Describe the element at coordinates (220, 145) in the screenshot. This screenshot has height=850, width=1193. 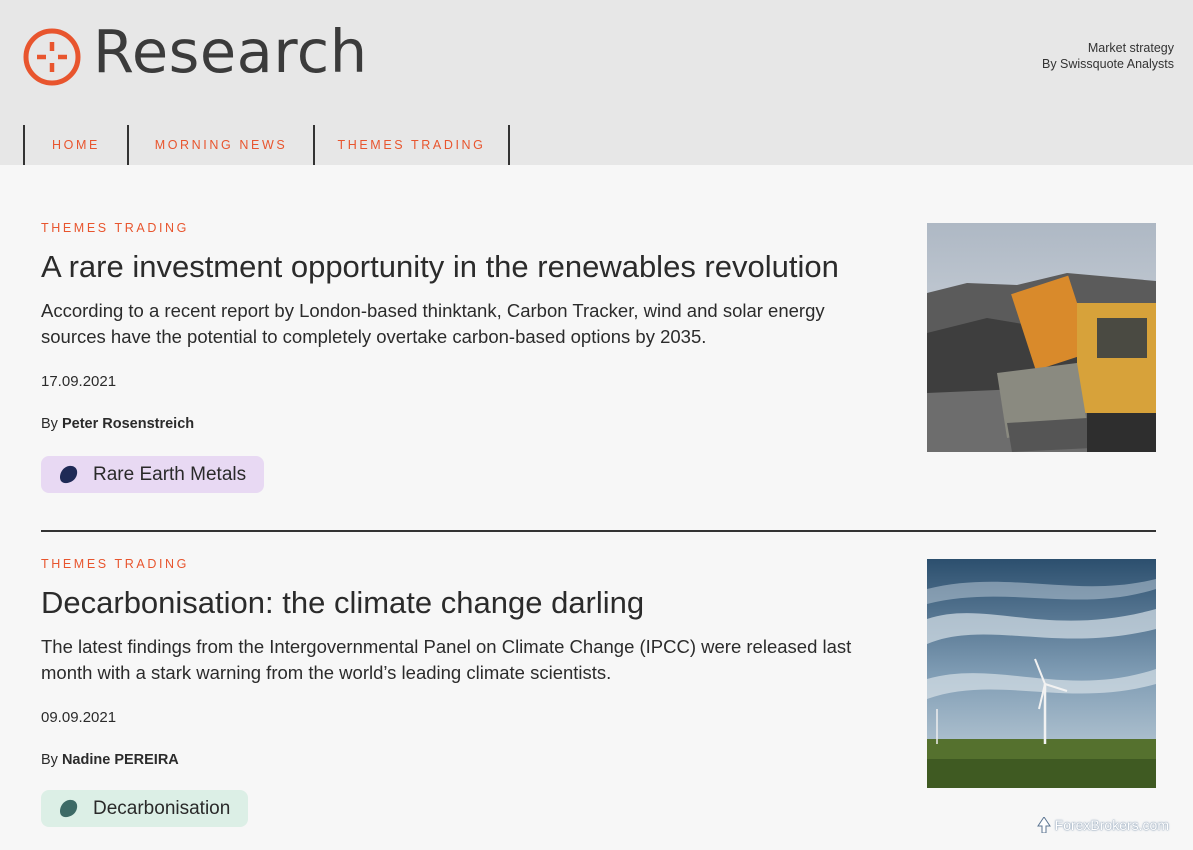
I see `nav-item-morning-news: MORNING NEWS` at that location.